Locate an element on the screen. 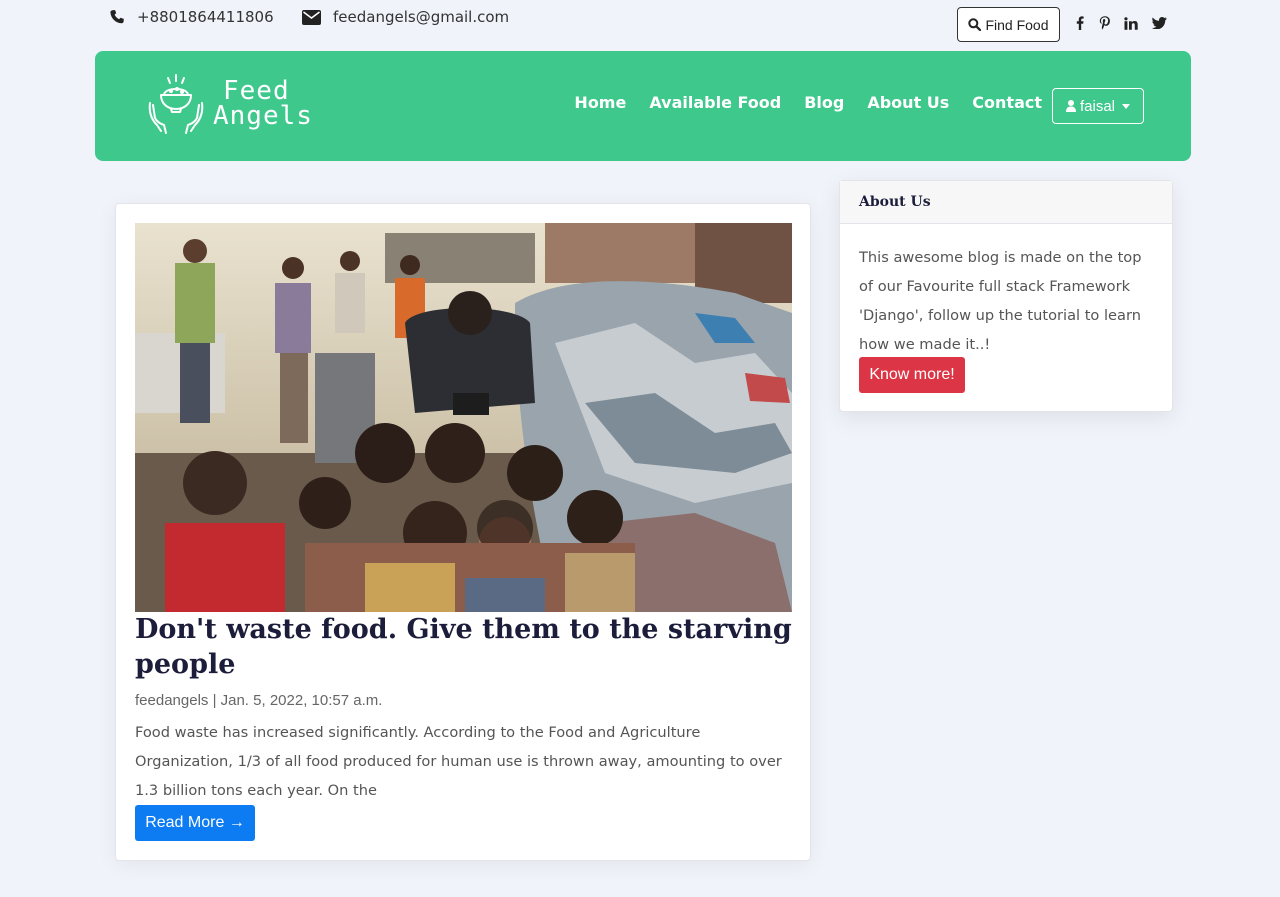  email-contact: feedangels@gmail.com is located at coordinates (405, 17).